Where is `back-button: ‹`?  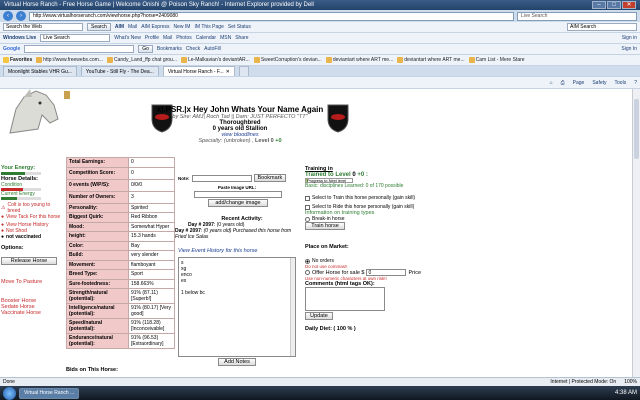
back-button: ‹ is located at coordinates (8, 16).